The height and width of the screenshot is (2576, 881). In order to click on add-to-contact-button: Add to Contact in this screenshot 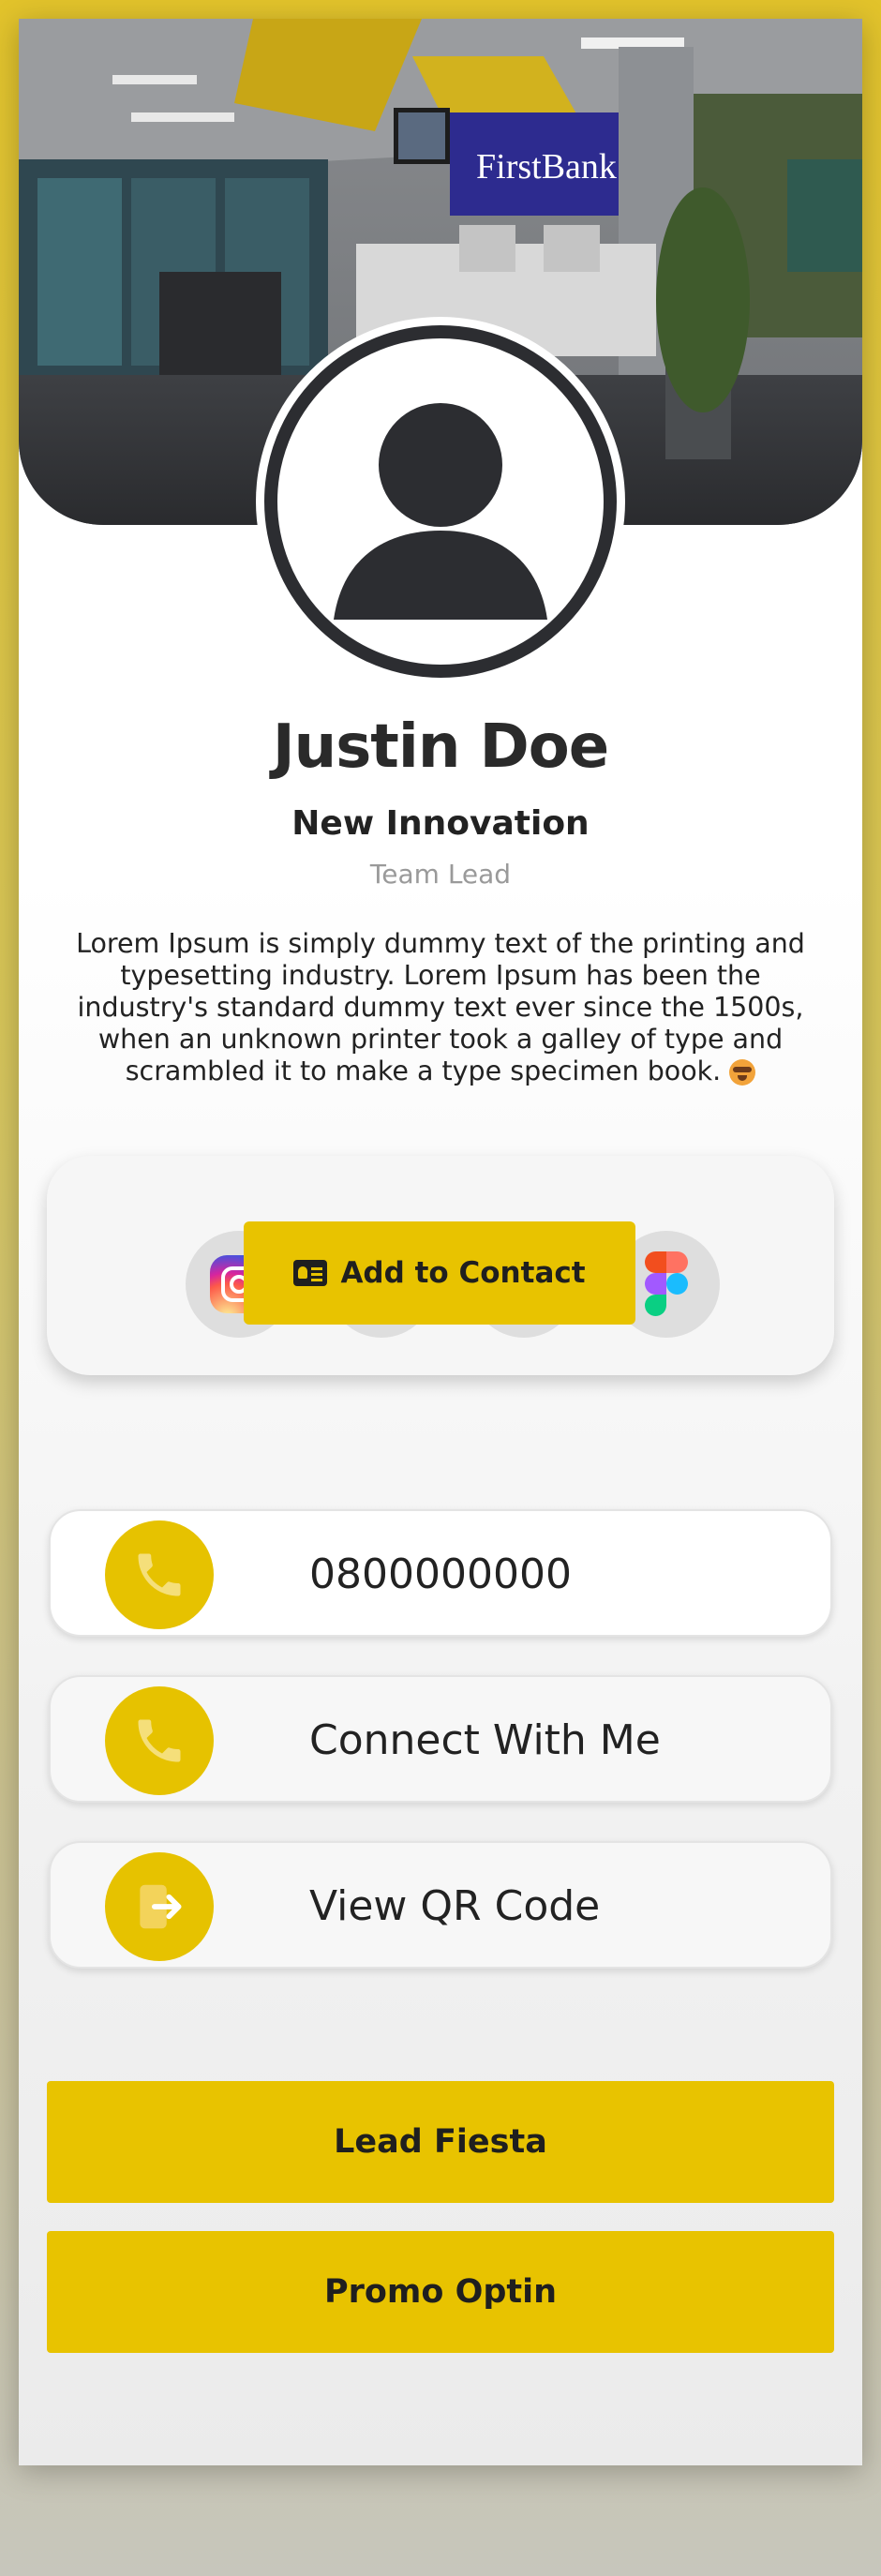, I will do `click(440, 1273)`.